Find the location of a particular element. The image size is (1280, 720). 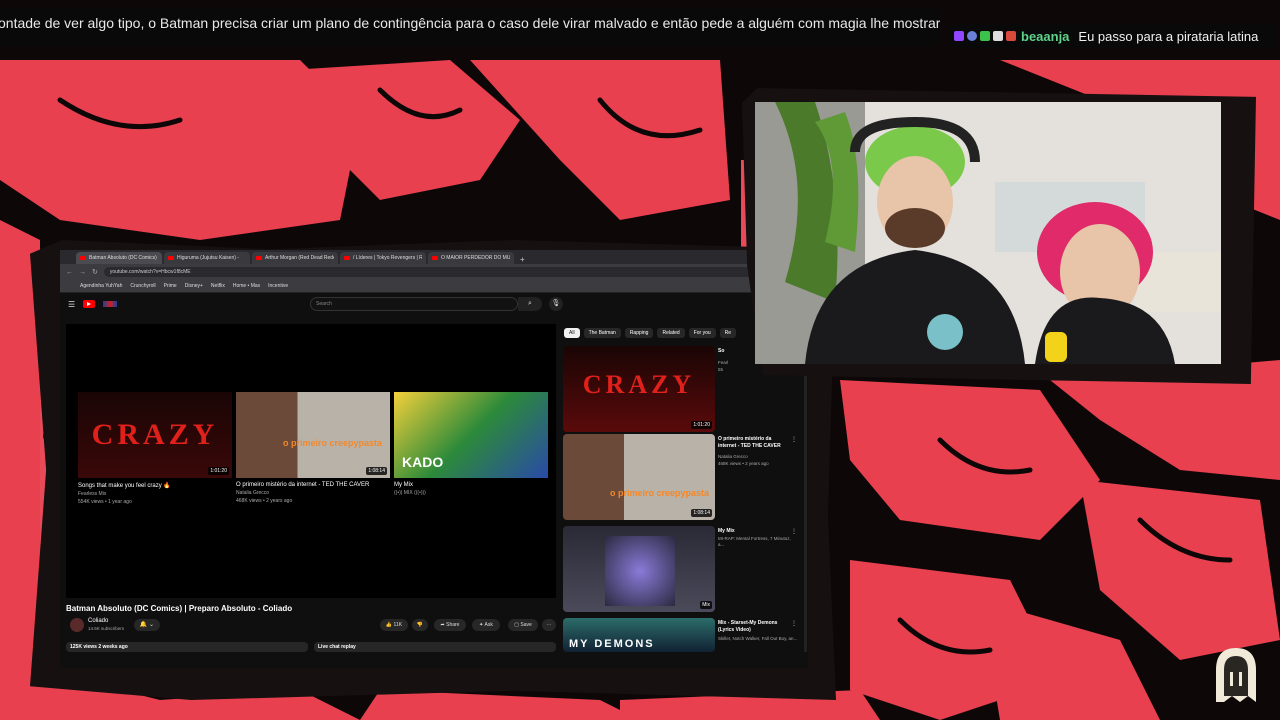

chip-related: Related is located at coordinates (671, 333).